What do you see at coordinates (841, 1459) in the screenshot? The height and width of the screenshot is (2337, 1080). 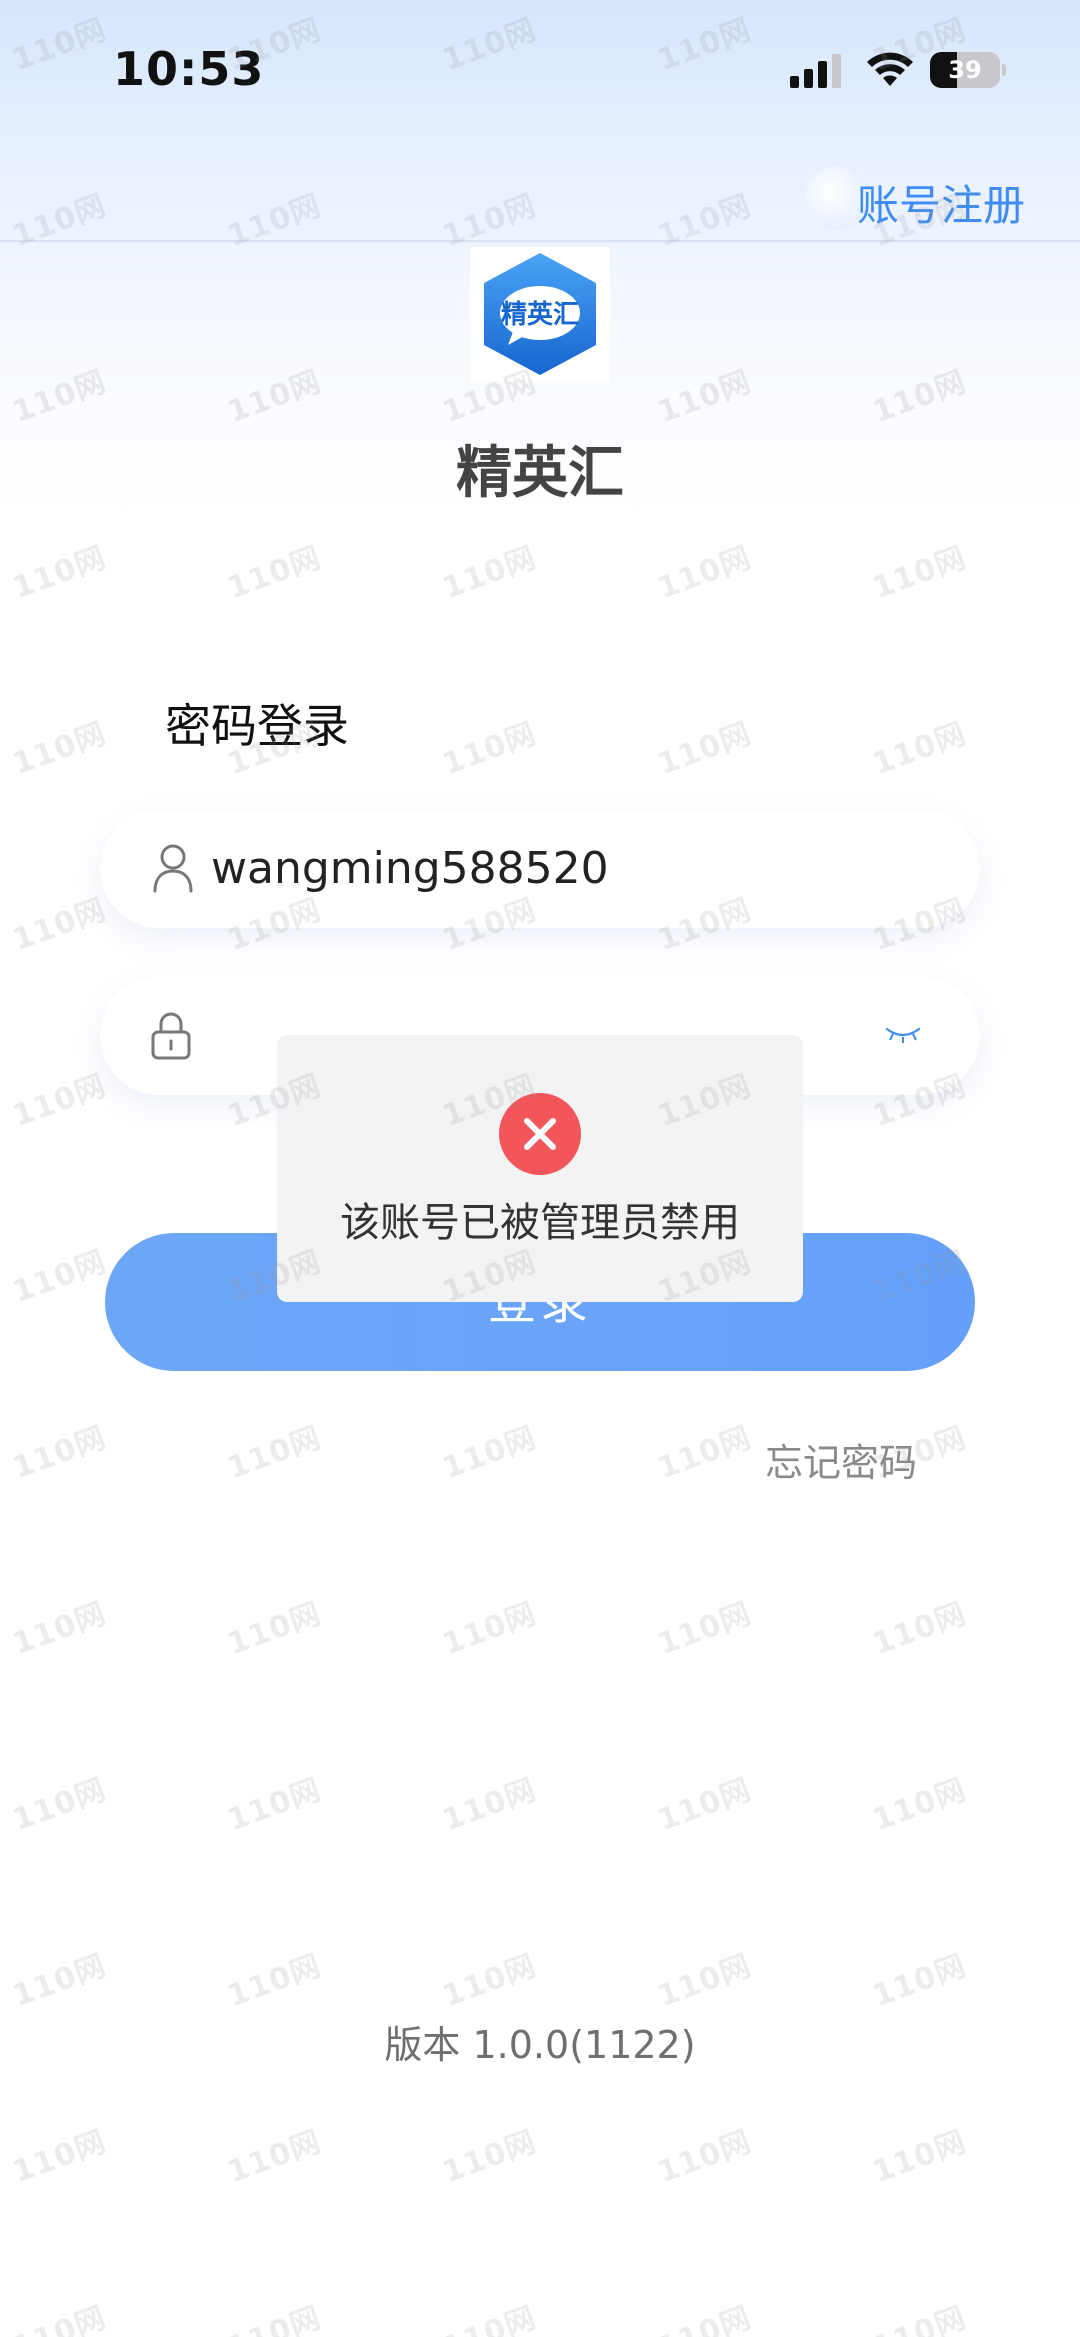 I see `forgot-password-link: 忘记密码` at bounding box center [841, 1459].